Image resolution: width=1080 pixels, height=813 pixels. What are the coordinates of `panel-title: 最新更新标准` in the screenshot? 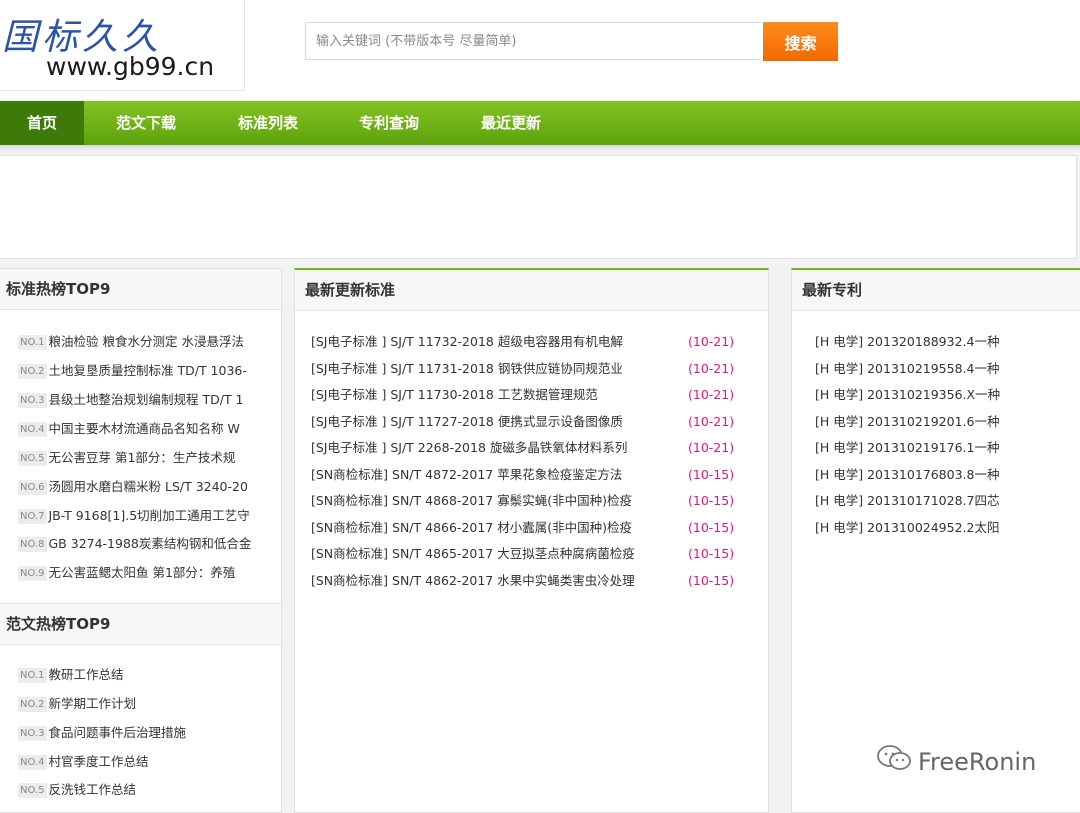 It's located at (531, 290).